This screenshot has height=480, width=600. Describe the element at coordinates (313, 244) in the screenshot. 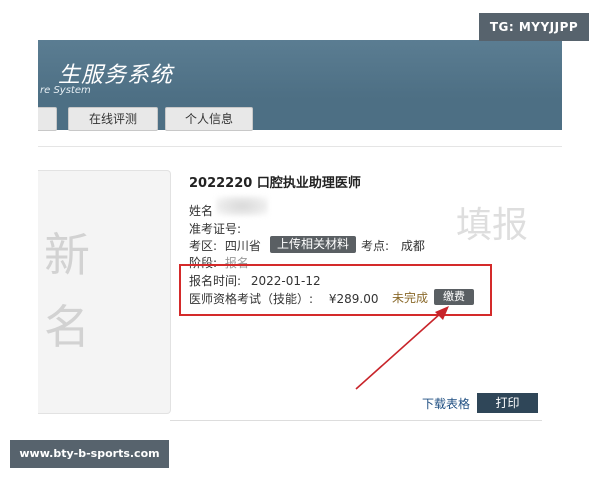

I see `upload-materials-button: 上传相关材料` at that location.